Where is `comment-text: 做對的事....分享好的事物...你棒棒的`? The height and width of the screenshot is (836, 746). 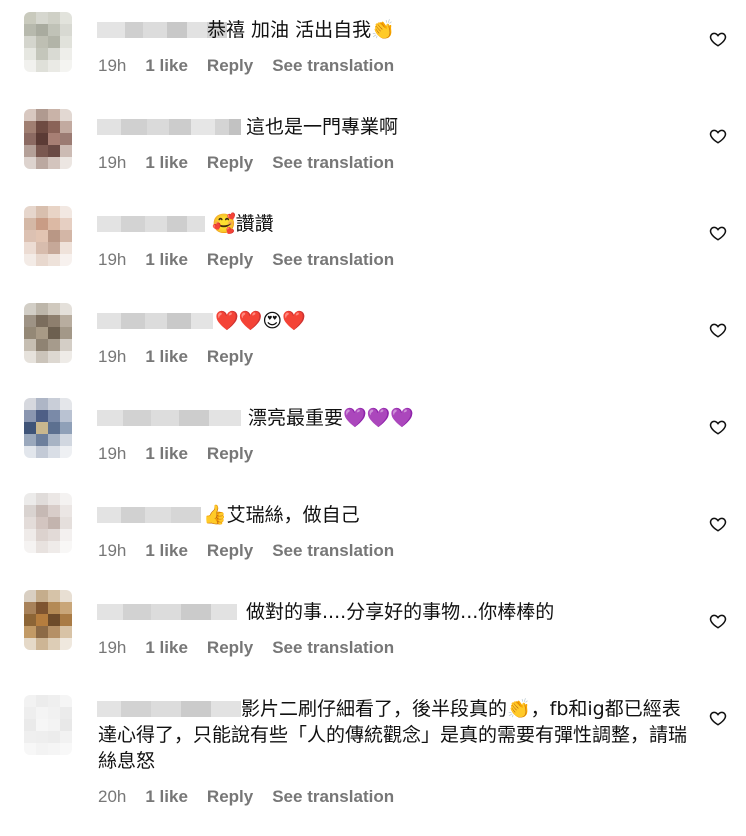
comment-text: 做對的事....分享好的事物...你棒棒的 is located at coordinates (400, 612).